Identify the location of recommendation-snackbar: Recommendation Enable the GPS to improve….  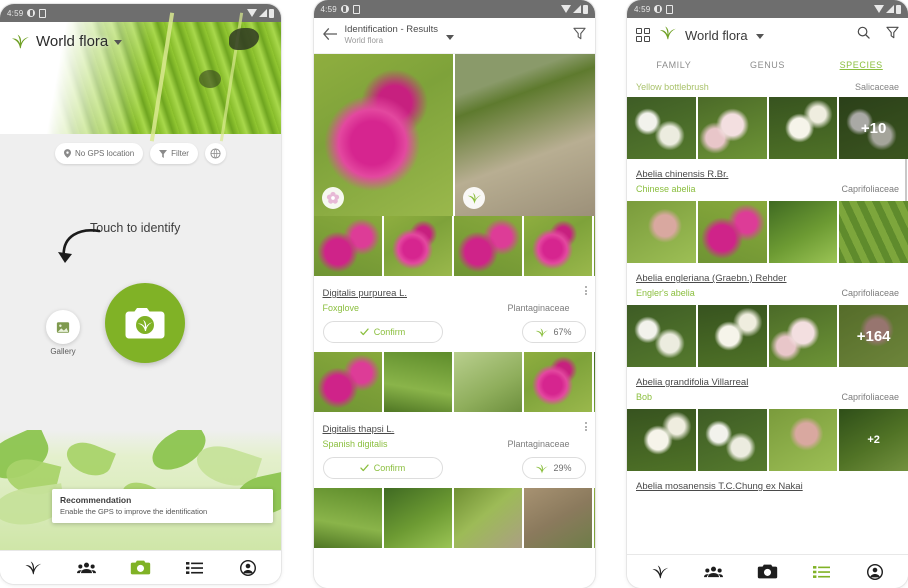
(162, 506).